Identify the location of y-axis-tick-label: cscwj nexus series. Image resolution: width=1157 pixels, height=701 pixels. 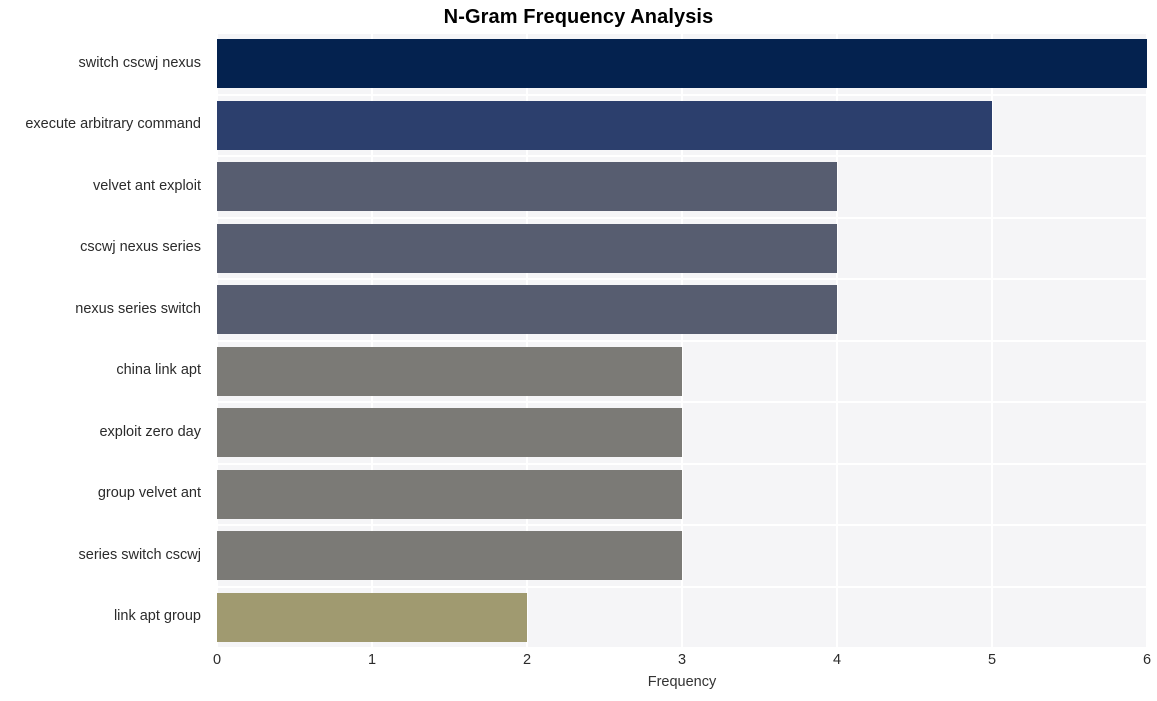
(140, 247).